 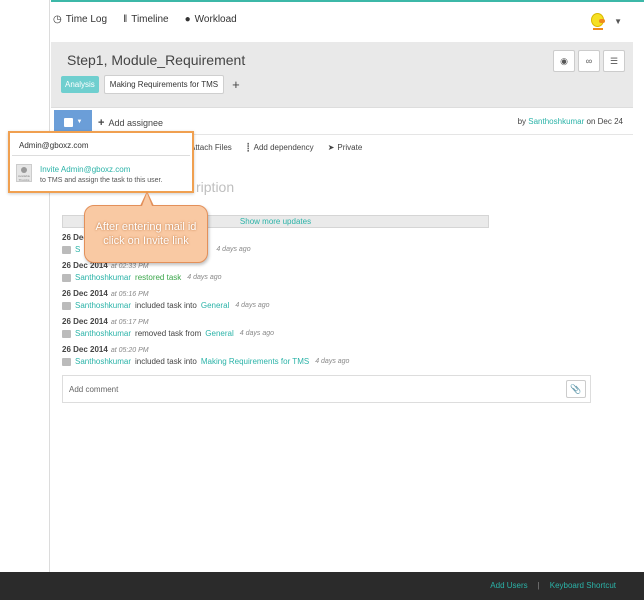 I want to click on nav-timeline-label: Timeline, so click(x=150, y=19).